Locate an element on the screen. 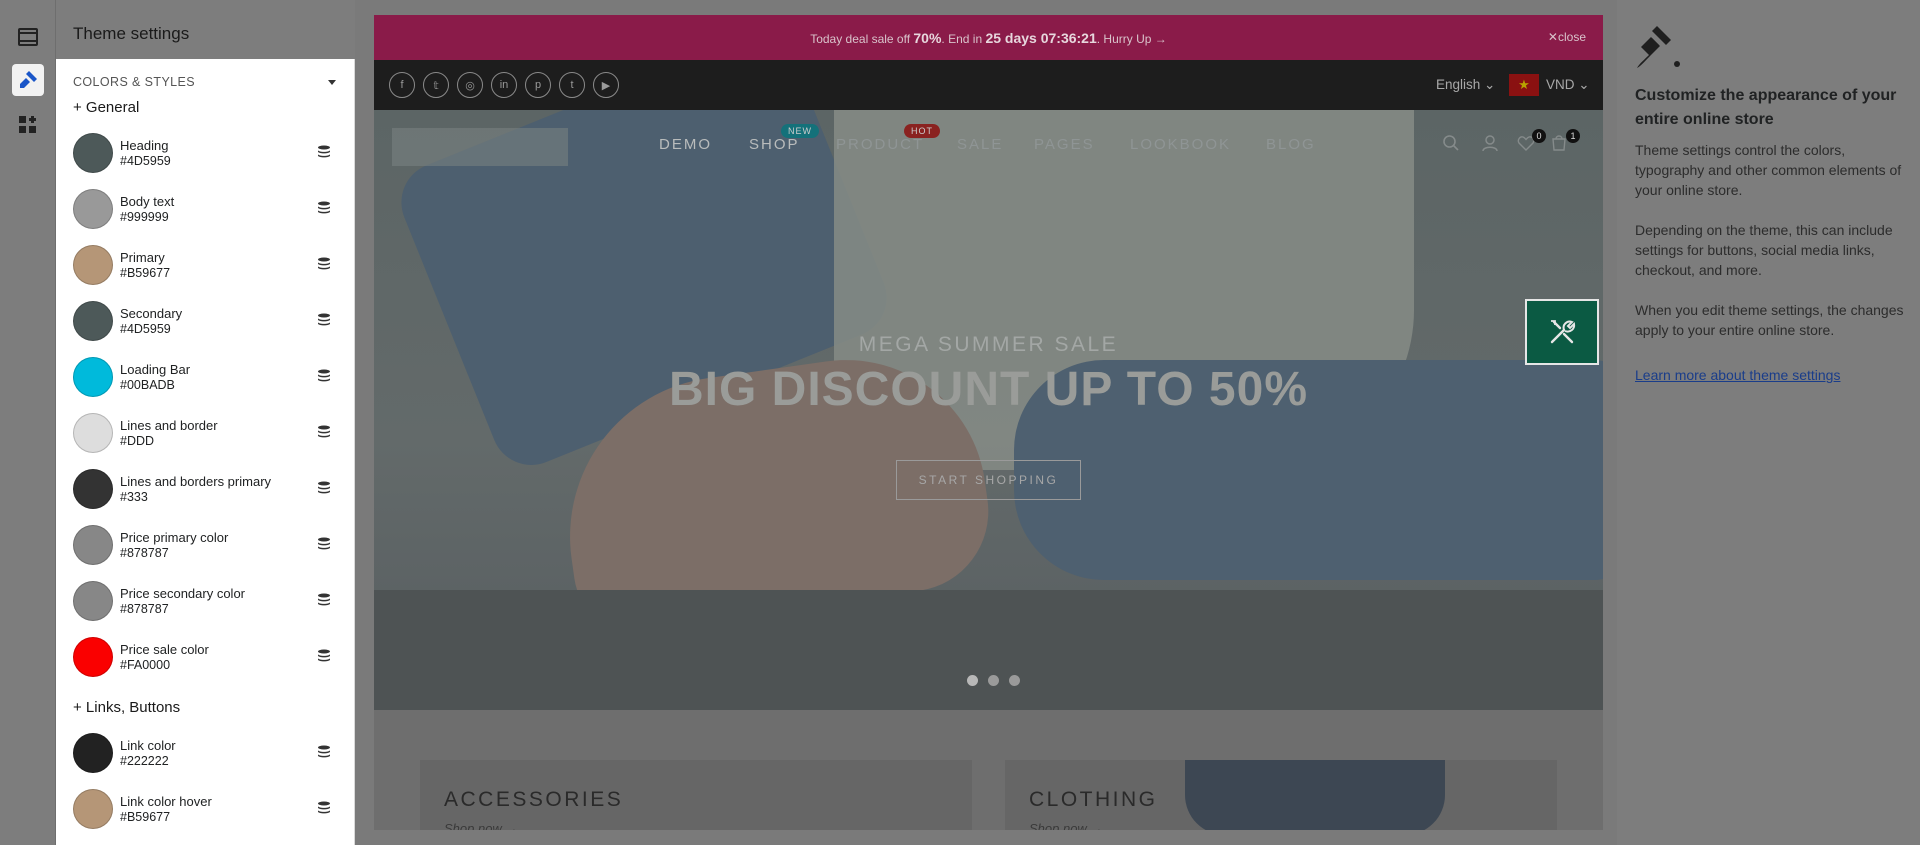 The height and width of the screenshot is (845, 1920). nav-item-demo: DEMO is located at coordinates (685, 144).